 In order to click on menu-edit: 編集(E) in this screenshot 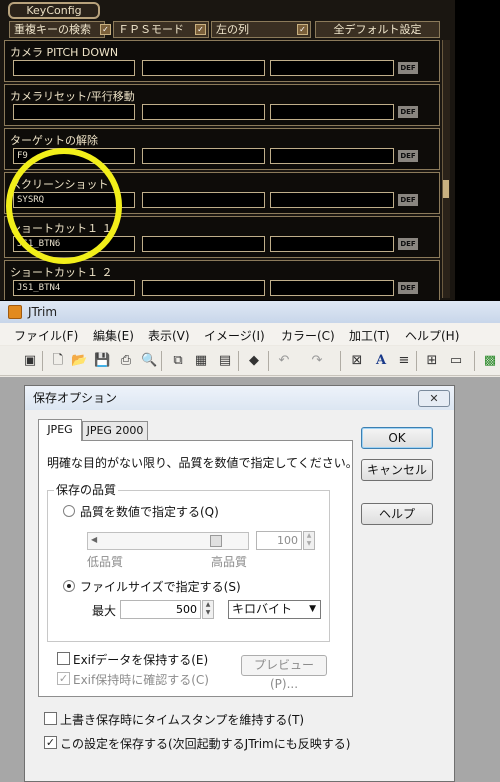, I will do `click(113, 335)`.